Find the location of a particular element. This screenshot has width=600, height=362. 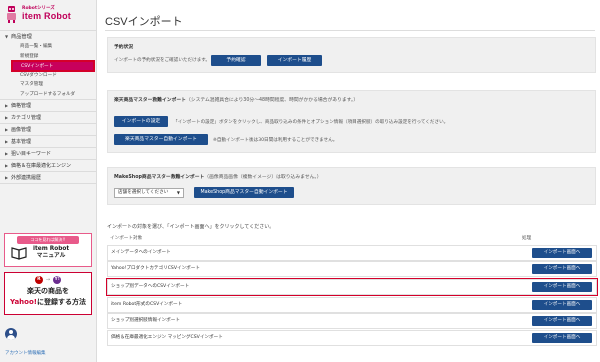

table-row-highlighted: ショップ別データへのCSVインポート インポート画面へ is located at coordinates (352, 287).